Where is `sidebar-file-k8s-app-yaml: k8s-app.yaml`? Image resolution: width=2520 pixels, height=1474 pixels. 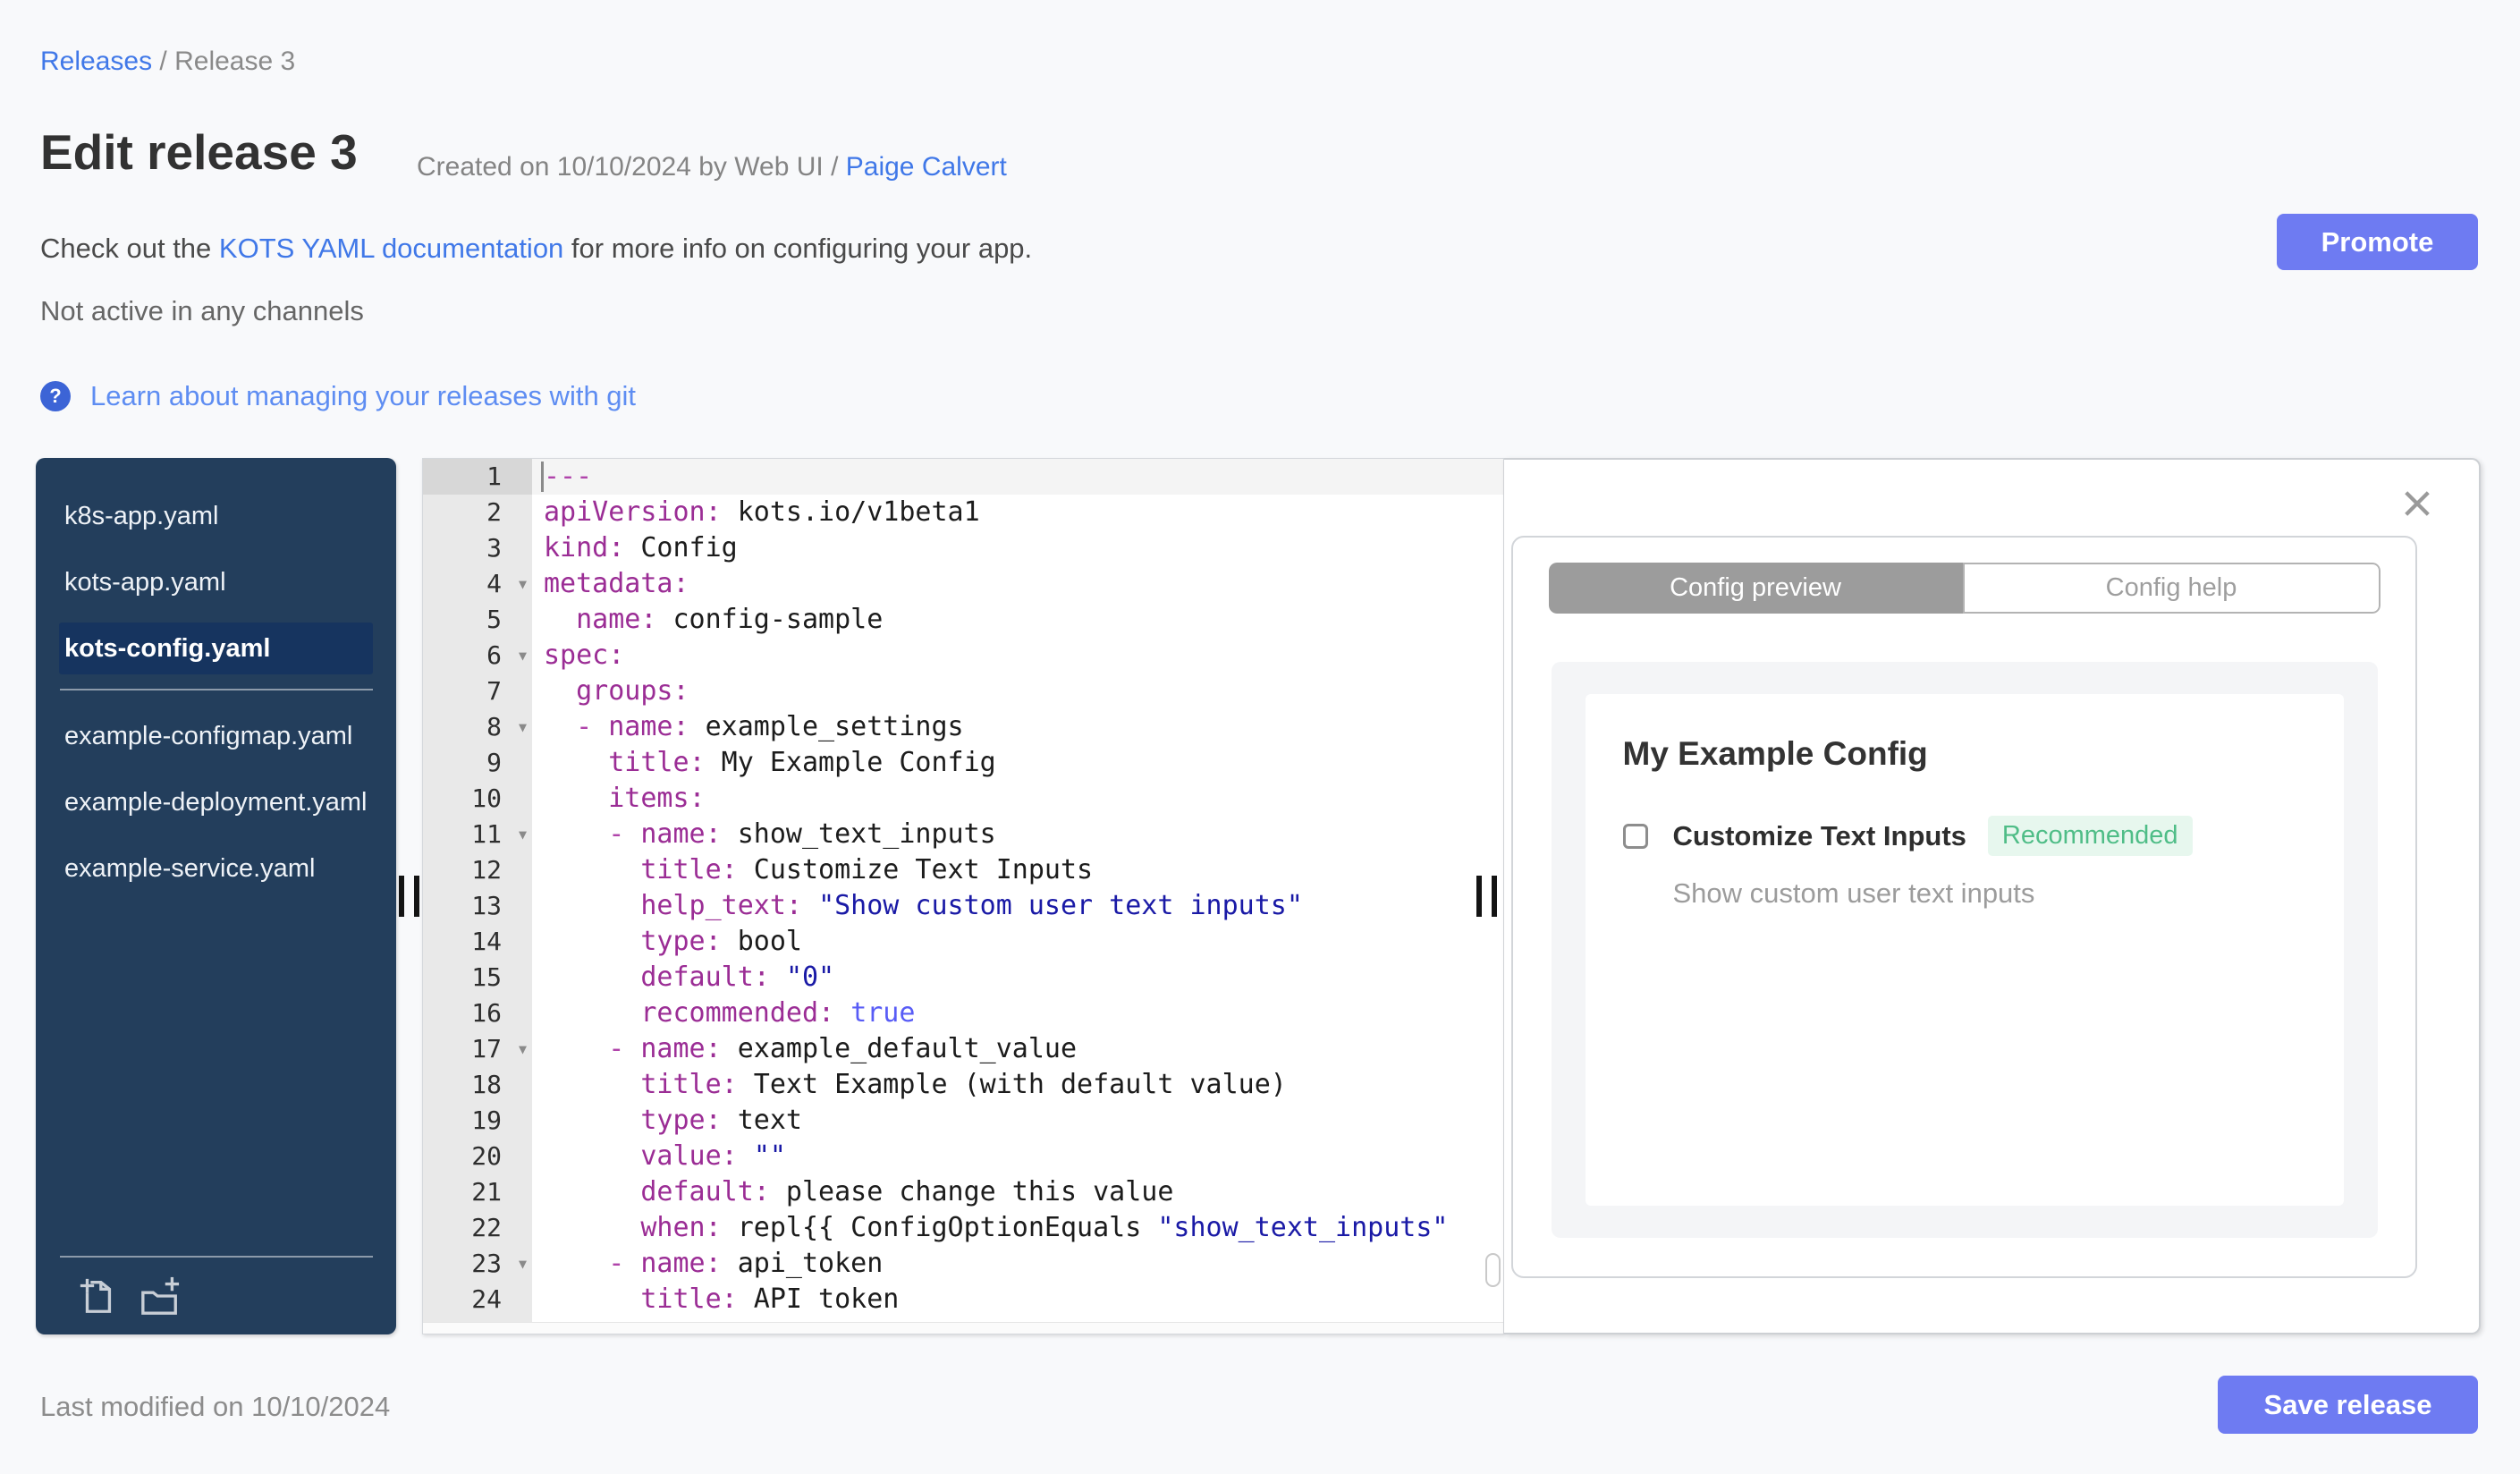
sidebar-file-k8s-app-yaml: k8s-app.yaml is located at coordinates (216, 516).